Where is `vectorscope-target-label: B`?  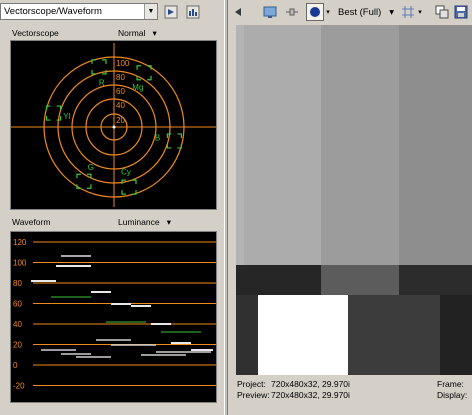 vectorscope-target-label: B is located at coordinates (157, 137).